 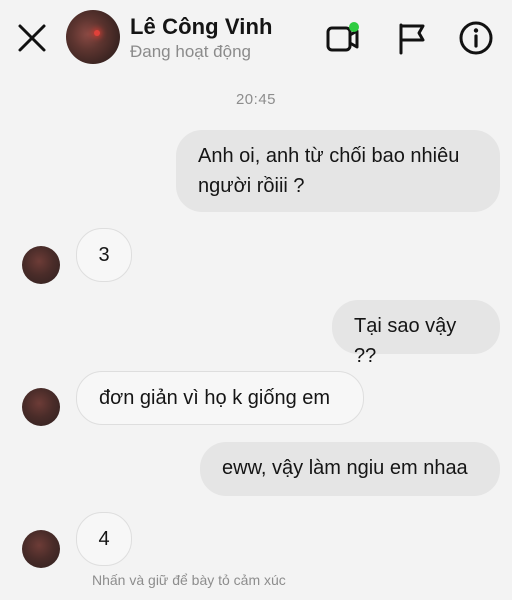 I want to click on incoming-message: 4, so click(x=104, y=539).